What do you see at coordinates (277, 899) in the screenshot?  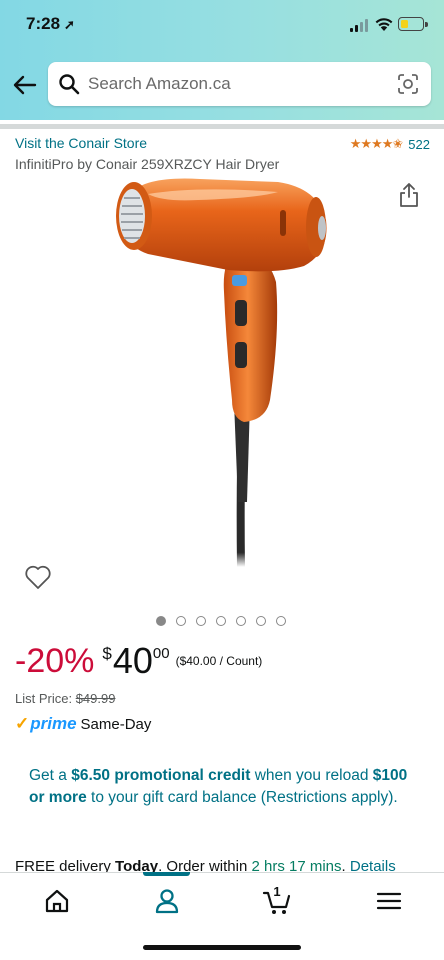 I see `cart-button: 1` at bounding box center [277, 899].